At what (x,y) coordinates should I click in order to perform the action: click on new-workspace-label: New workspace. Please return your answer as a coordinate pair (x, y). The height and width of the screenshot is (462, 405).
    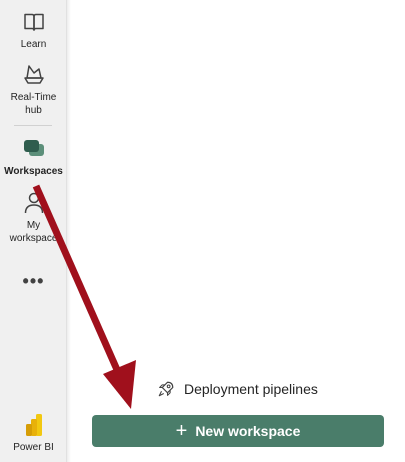
    Looking at the image, I should click on (248, 431).